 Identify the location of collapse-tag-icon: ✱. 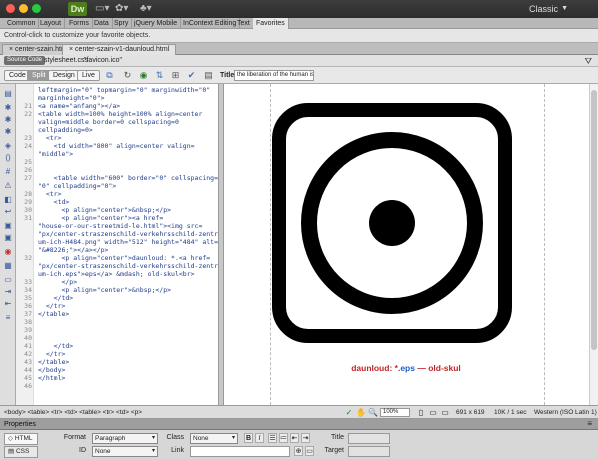
(8, 107).